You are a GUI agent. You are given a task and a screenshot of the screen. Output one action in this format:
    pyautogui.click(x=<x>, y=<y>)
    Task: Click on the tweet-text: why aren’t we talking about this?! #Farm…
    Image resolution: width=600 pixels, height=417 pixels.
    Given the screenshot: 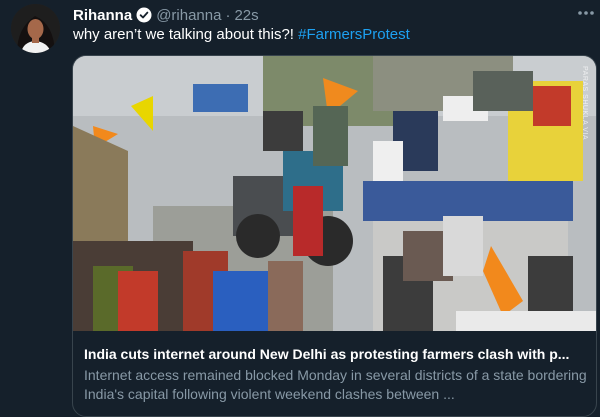 What is the action you would take?
    pyautogui.click(x=241, y=35)
    